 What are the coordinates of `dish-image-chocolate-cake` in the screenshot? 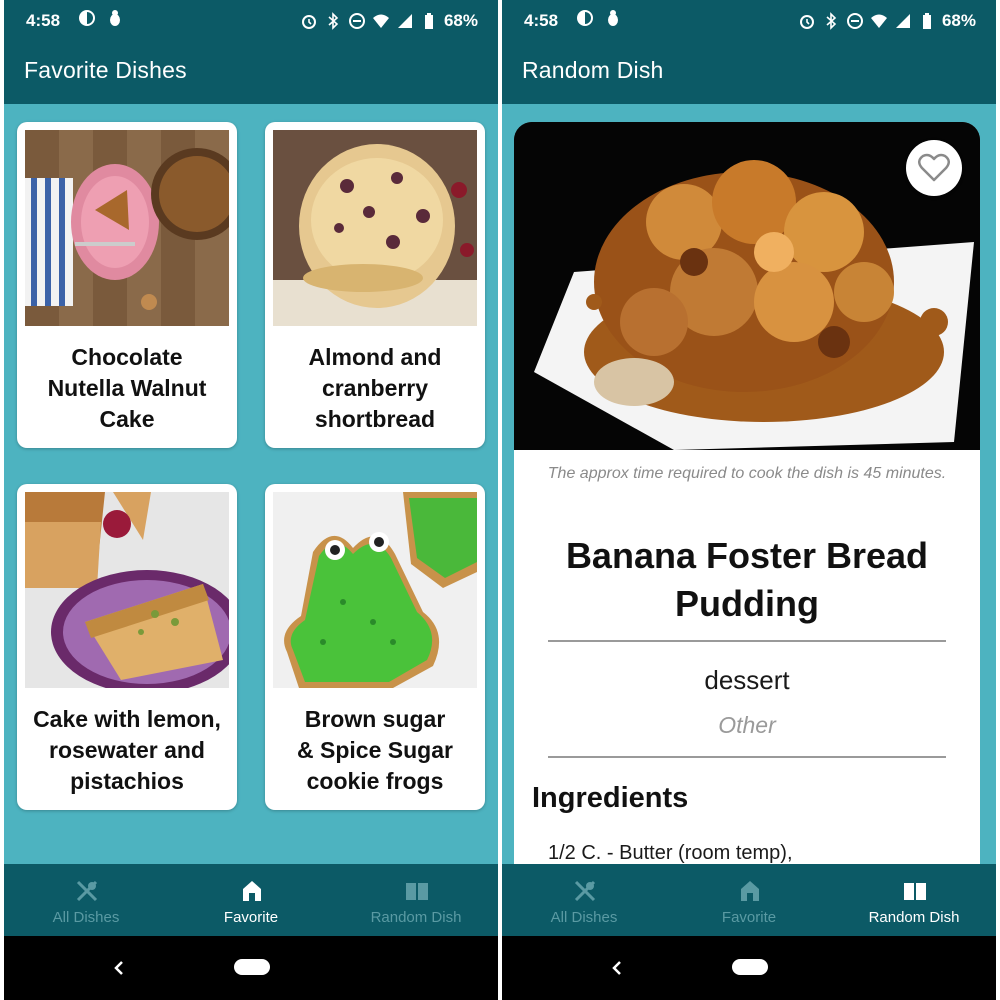 It's located at (127, 228).